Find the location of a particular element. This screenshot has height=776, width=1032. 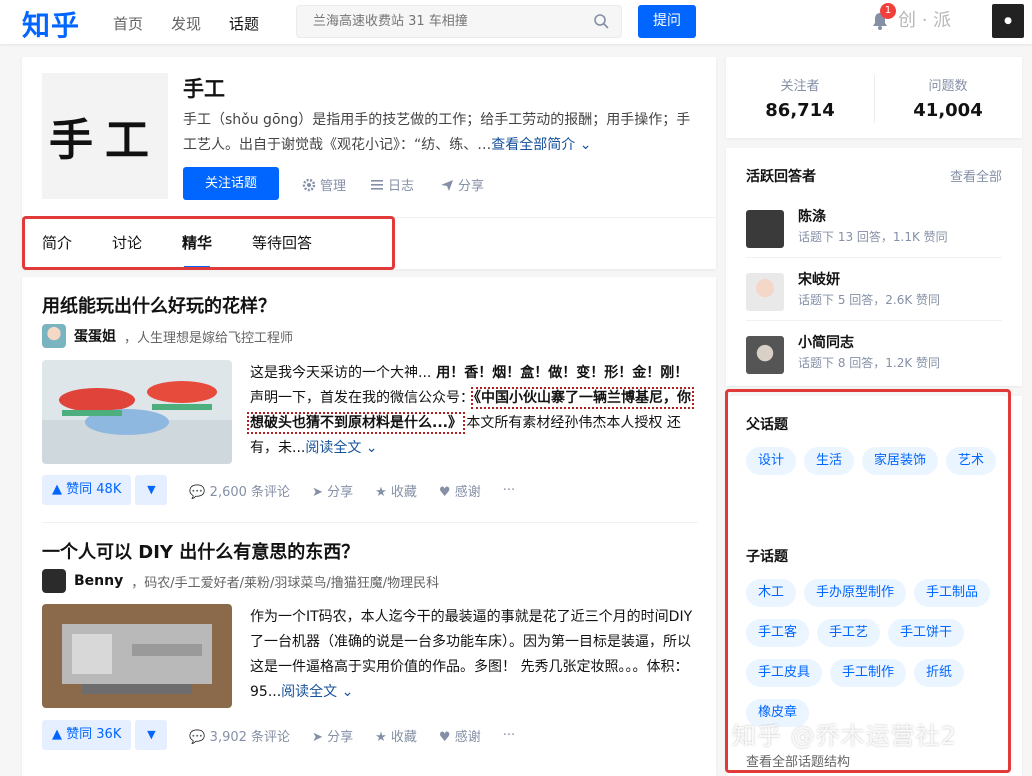

share-topic-button: 分享 is located at coordinates (462, 184).